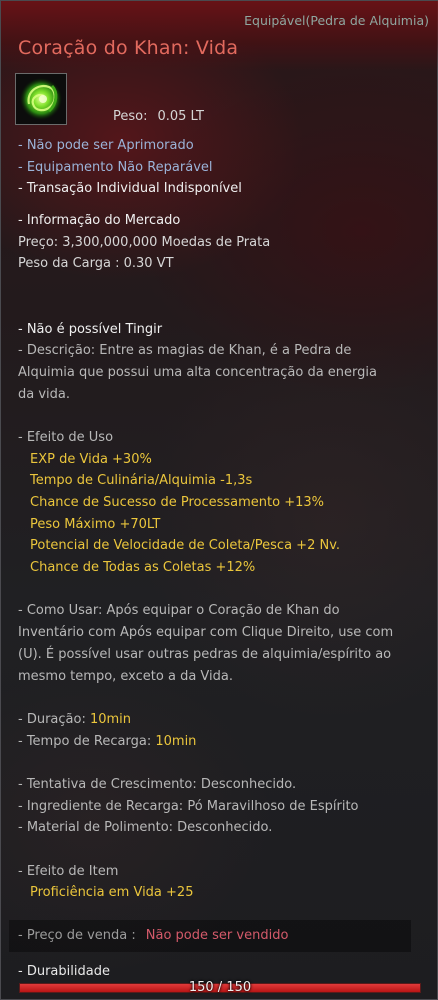  Describe the element at coordinates (176, 741) in the screenshot. I see `cooldown-value: 10min` at that location.